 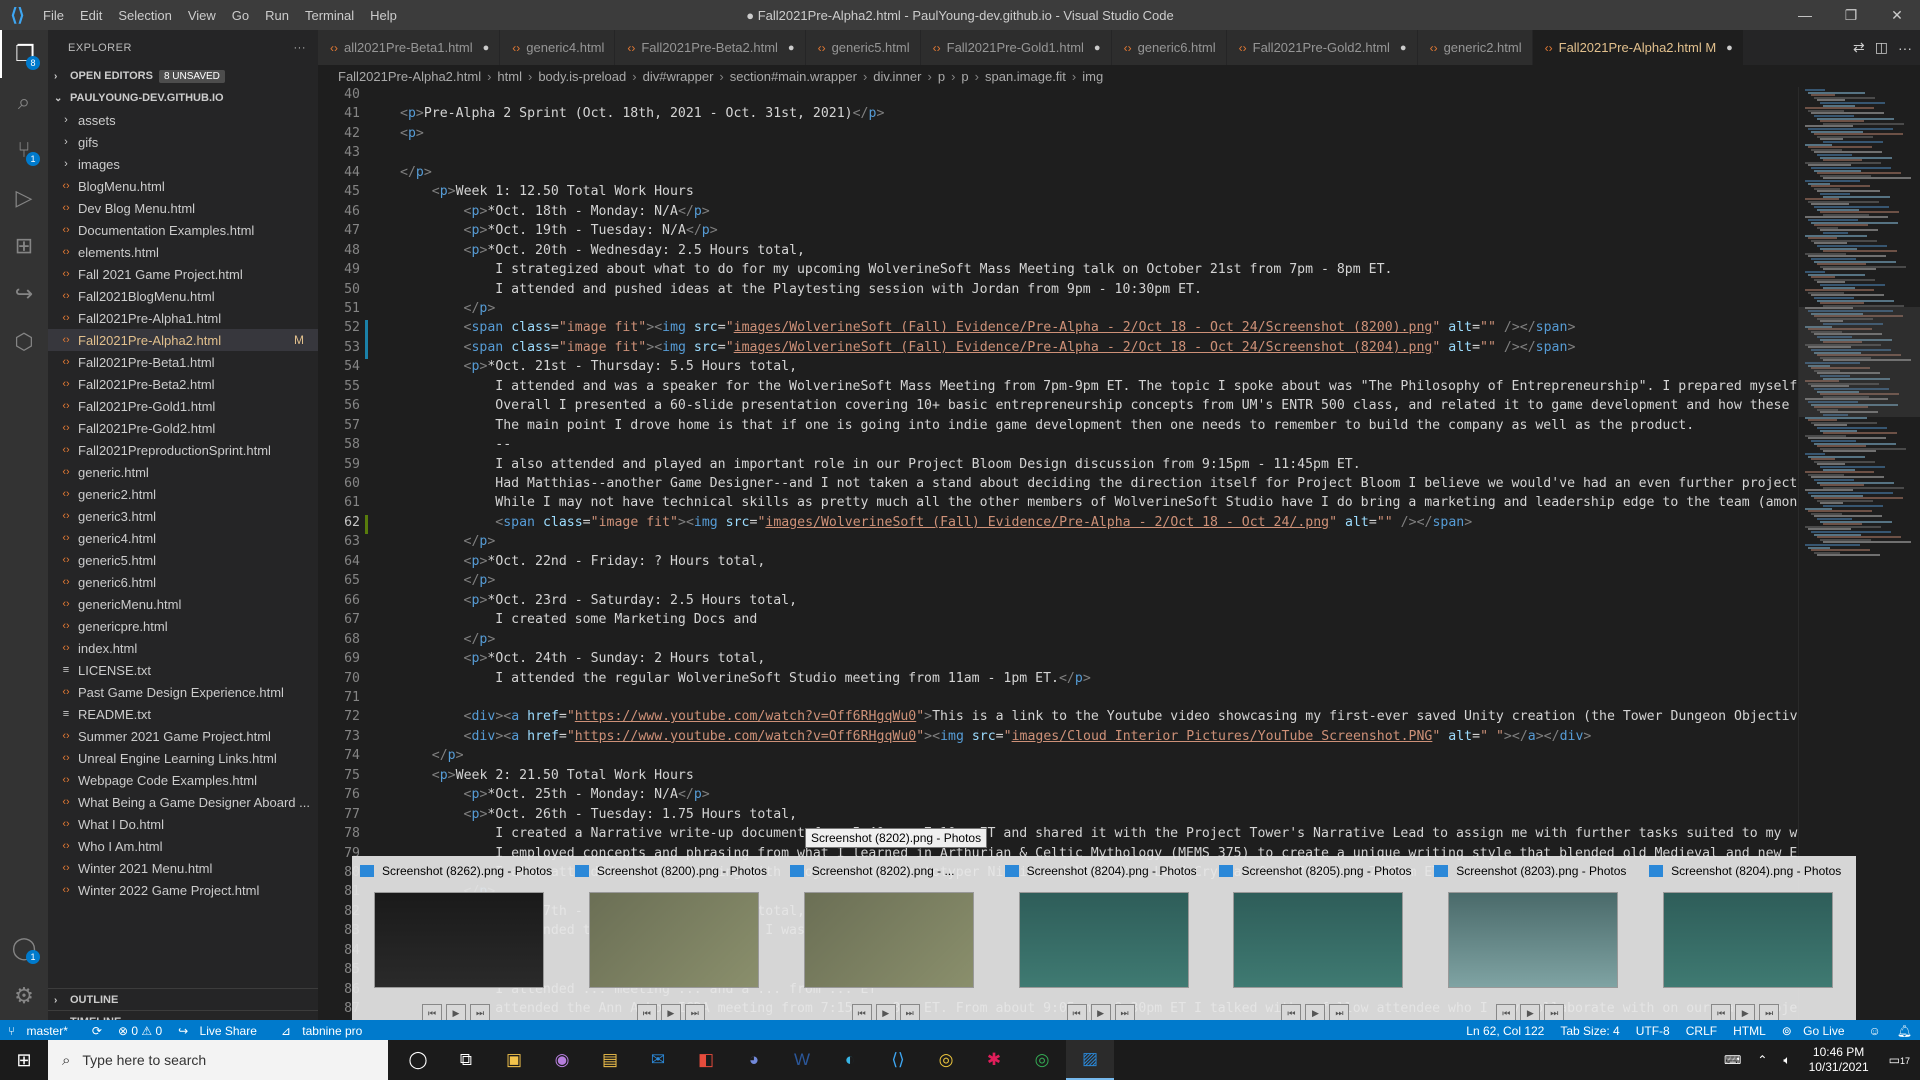 I want to click on file-item: ‹› Summer 2021 Game Project.html, so click(x=183, y=736).